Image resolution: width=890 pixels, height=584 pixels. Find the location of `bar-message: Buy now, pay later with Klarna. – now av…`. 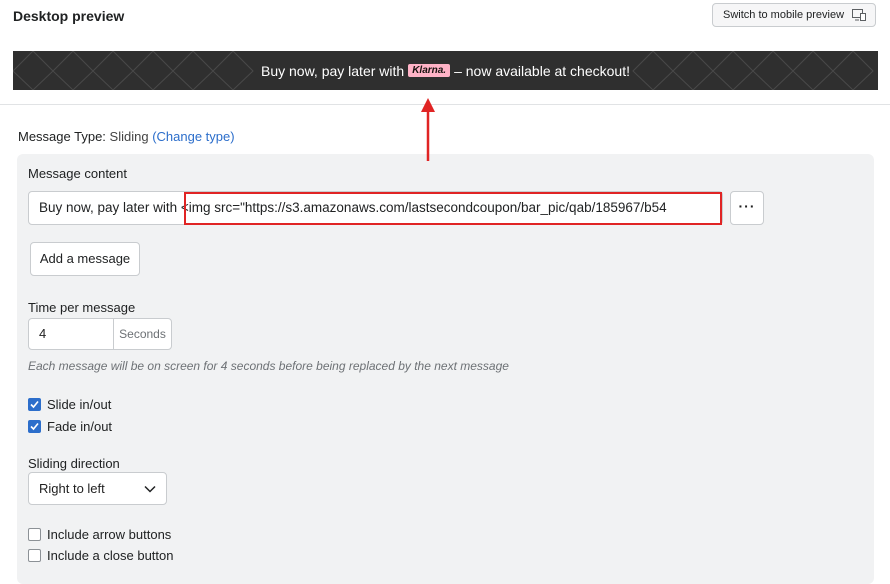

bar-message: Buy now, pay later with Klarna. – now av… is located at coordinates (445, 71).